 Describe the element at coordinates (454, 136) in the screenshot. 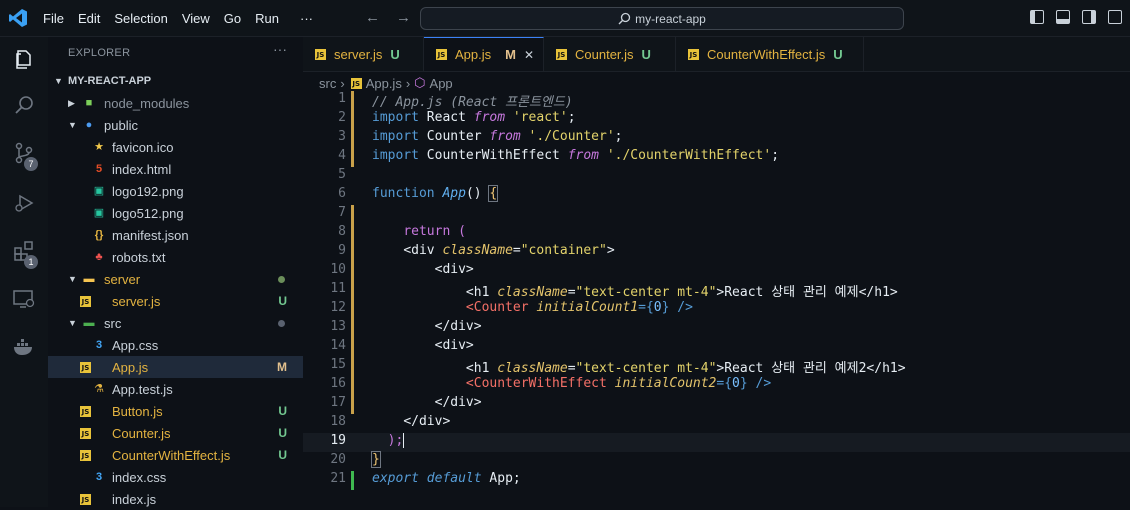

I see `code-token: Counter` at that location.